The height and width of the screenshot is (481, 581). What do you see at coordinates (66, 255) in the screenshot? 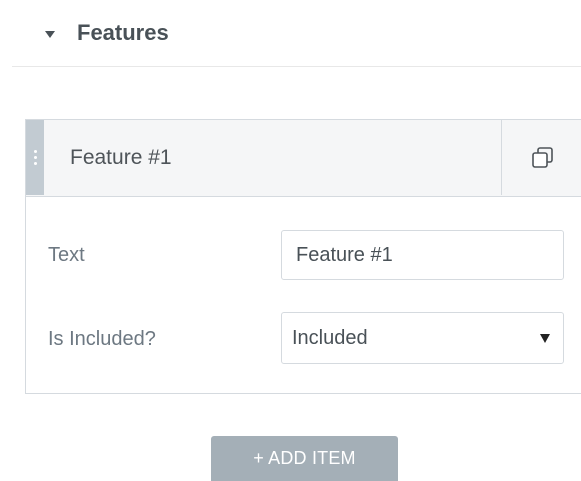
I see `text-label: Text` at bounding box center [66, 255].